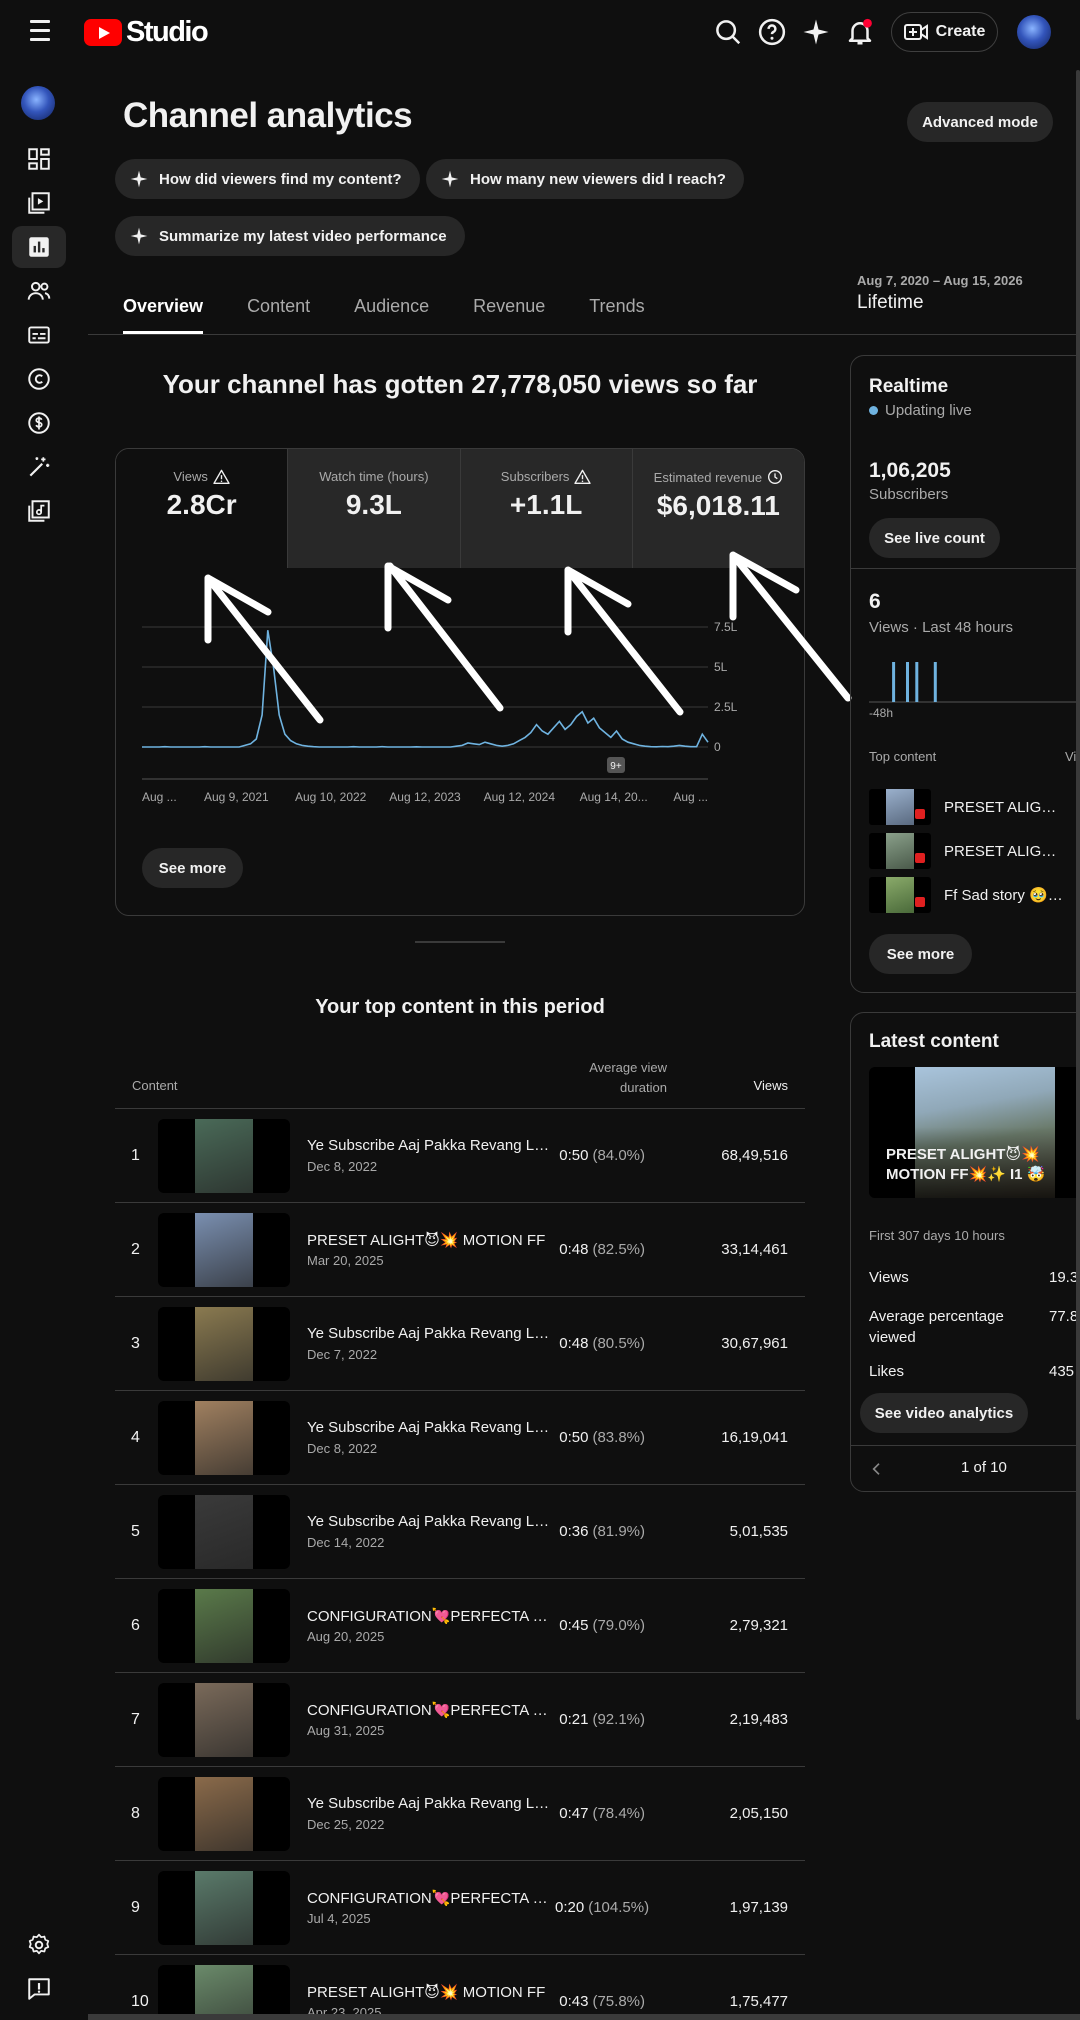 The image size is (1080, 2020). Describe the element at coordinates (920, 954) in the screenshot. I see `realtime-see-more-button: See more` at that location.